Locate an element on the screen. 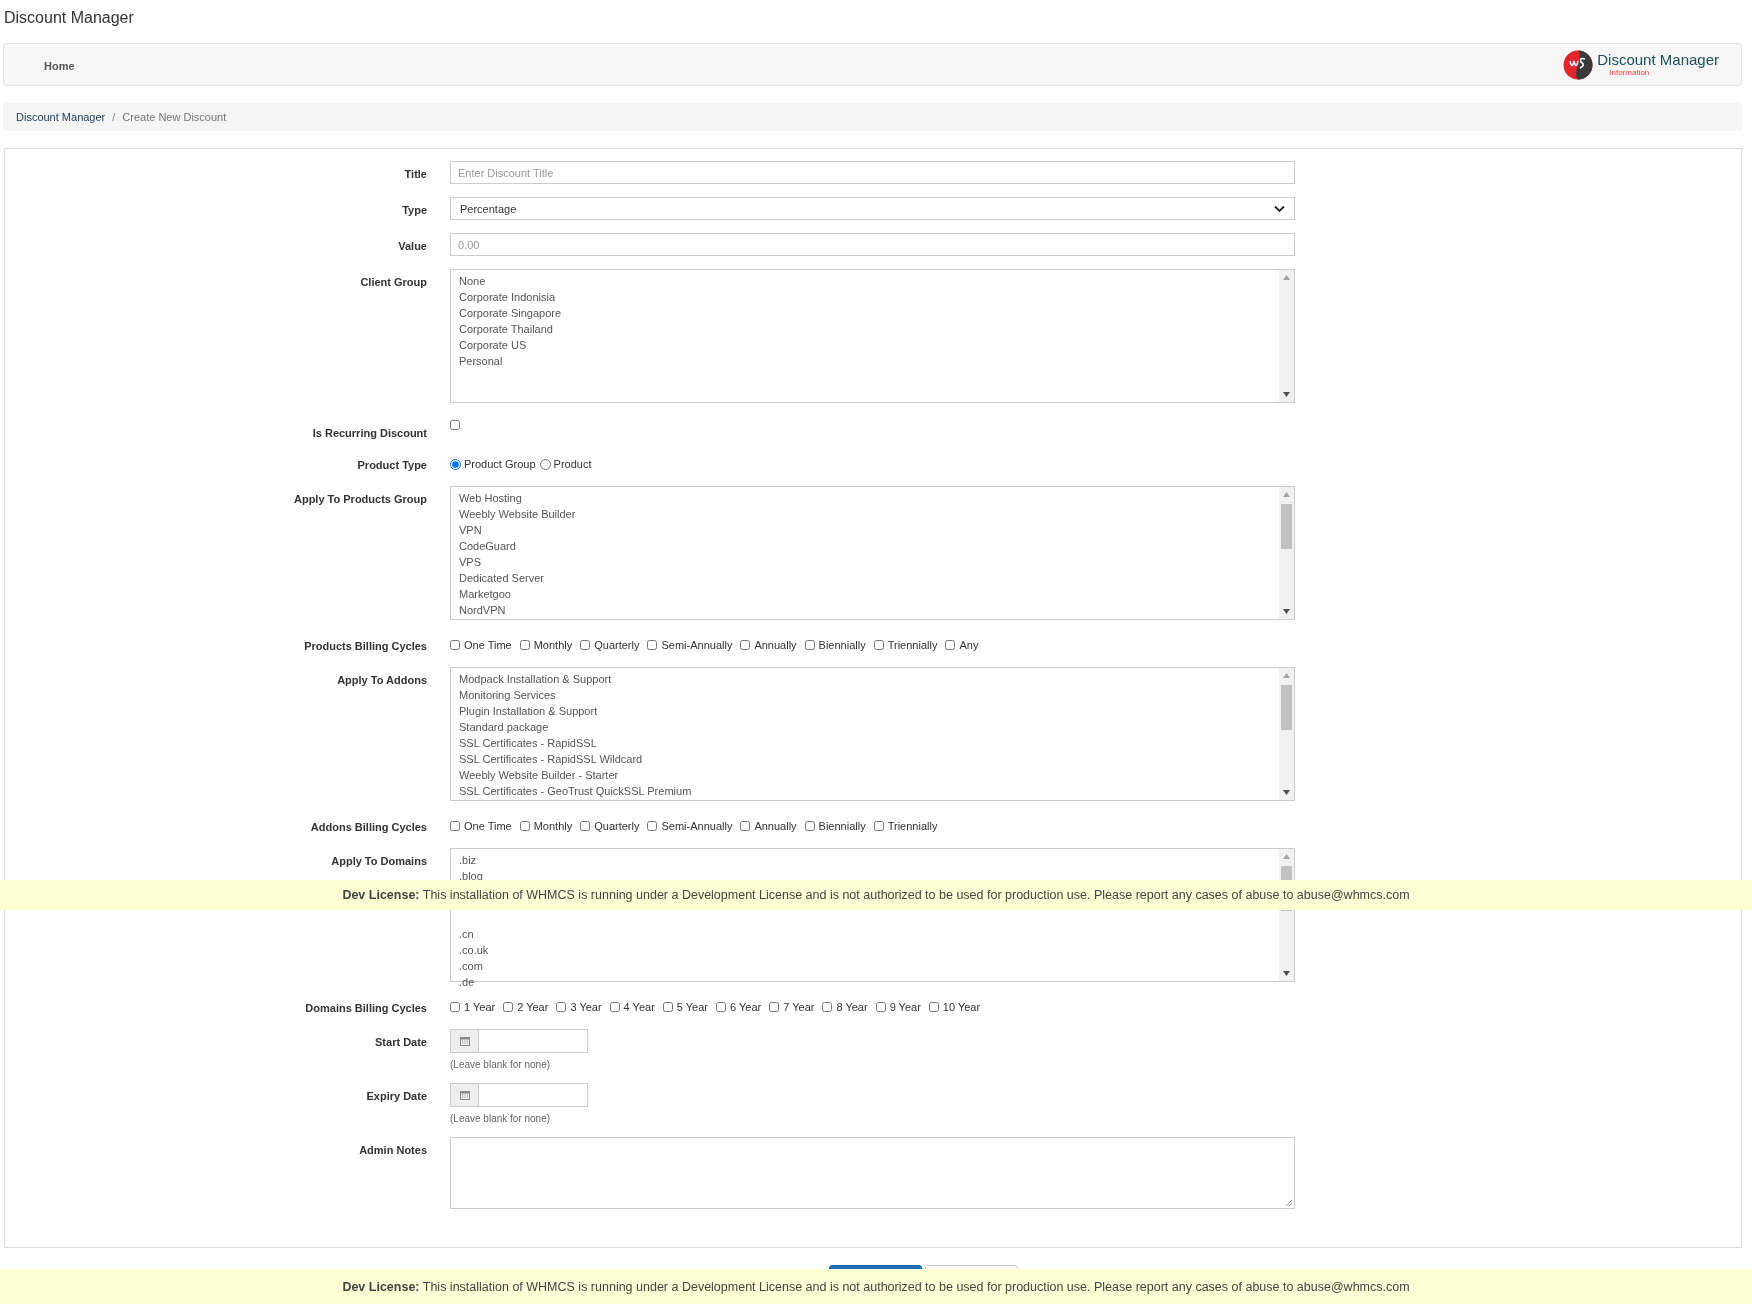  option-label: 8 Year is located at coordinates (852, 1007).